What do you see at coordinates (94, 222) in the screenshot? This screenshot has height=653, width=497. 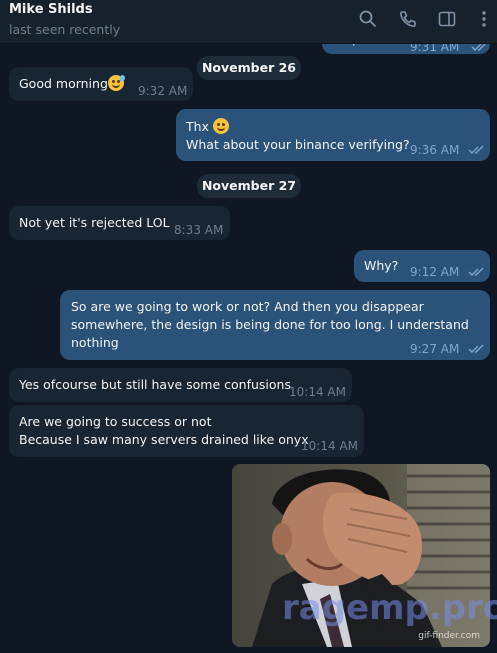 I see `message-text: Not yet it's rejected LOL` at bounding box center [94, 222].